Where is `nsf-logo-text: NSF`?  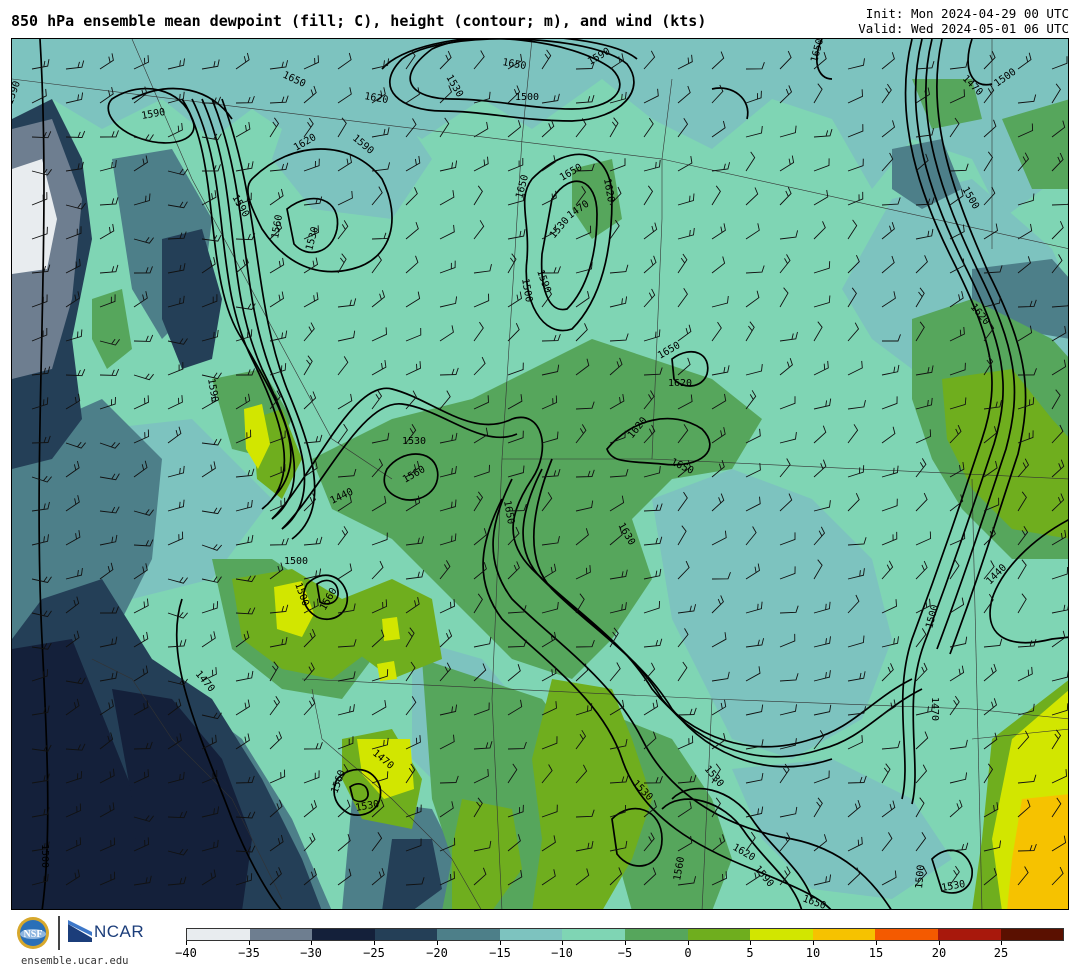
nsf-logo-text: NSF is located at coordinates (33, 934).